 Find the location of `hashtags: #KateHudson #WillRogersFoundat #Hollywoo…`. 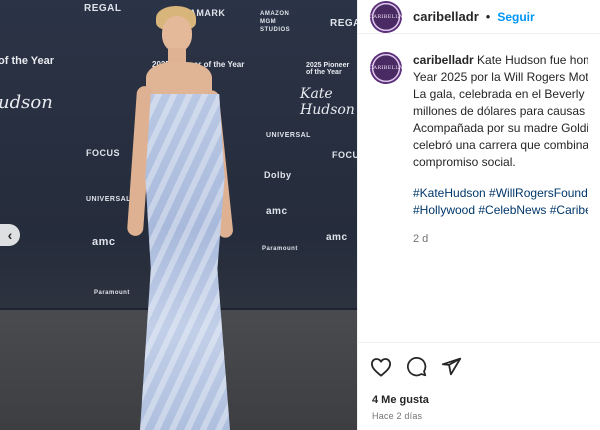

hashtags: #KateHudson #WillRogersFoundat #Hollywoo… is located at coordinates (500, 202).